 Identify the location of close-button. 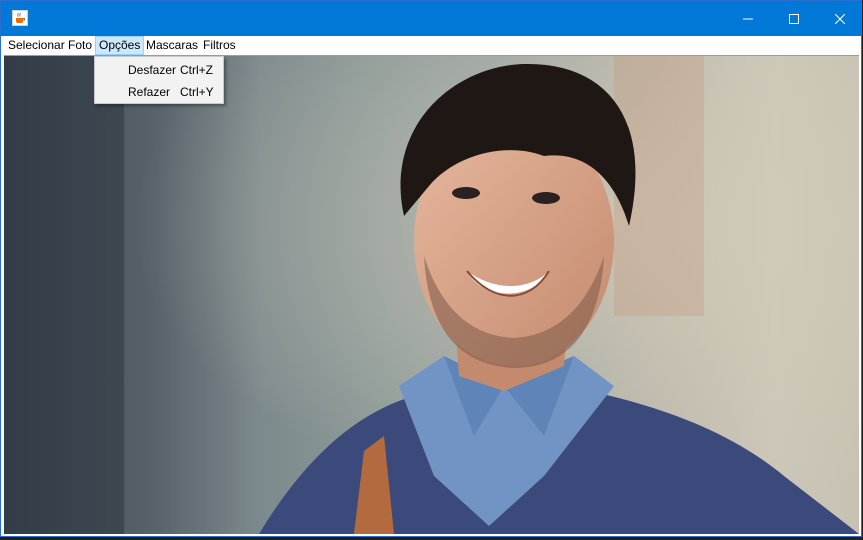
(839, 18).